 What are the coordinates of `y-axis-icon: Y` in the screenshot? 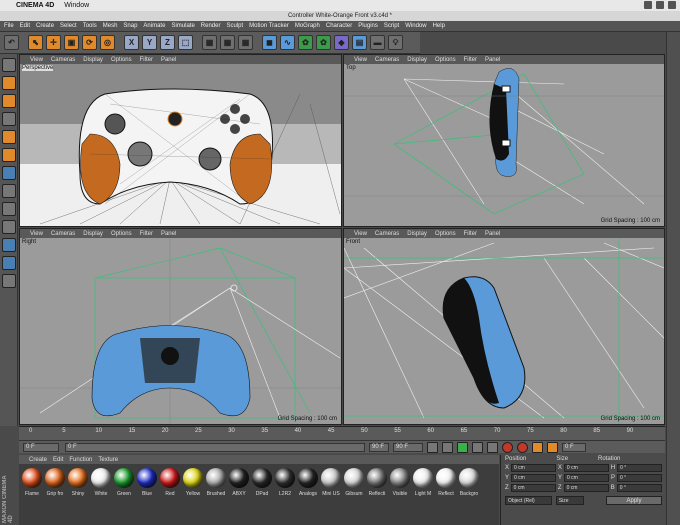 It's located at (149, 42).